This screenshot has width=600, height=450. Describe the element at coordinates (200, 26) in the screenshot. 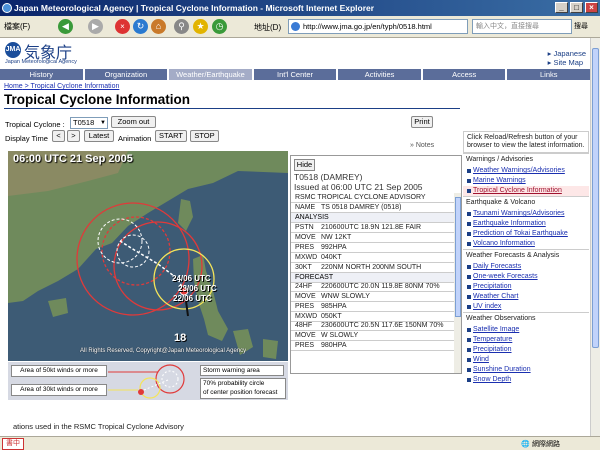

I see `favorites-icon: ★` at that location.